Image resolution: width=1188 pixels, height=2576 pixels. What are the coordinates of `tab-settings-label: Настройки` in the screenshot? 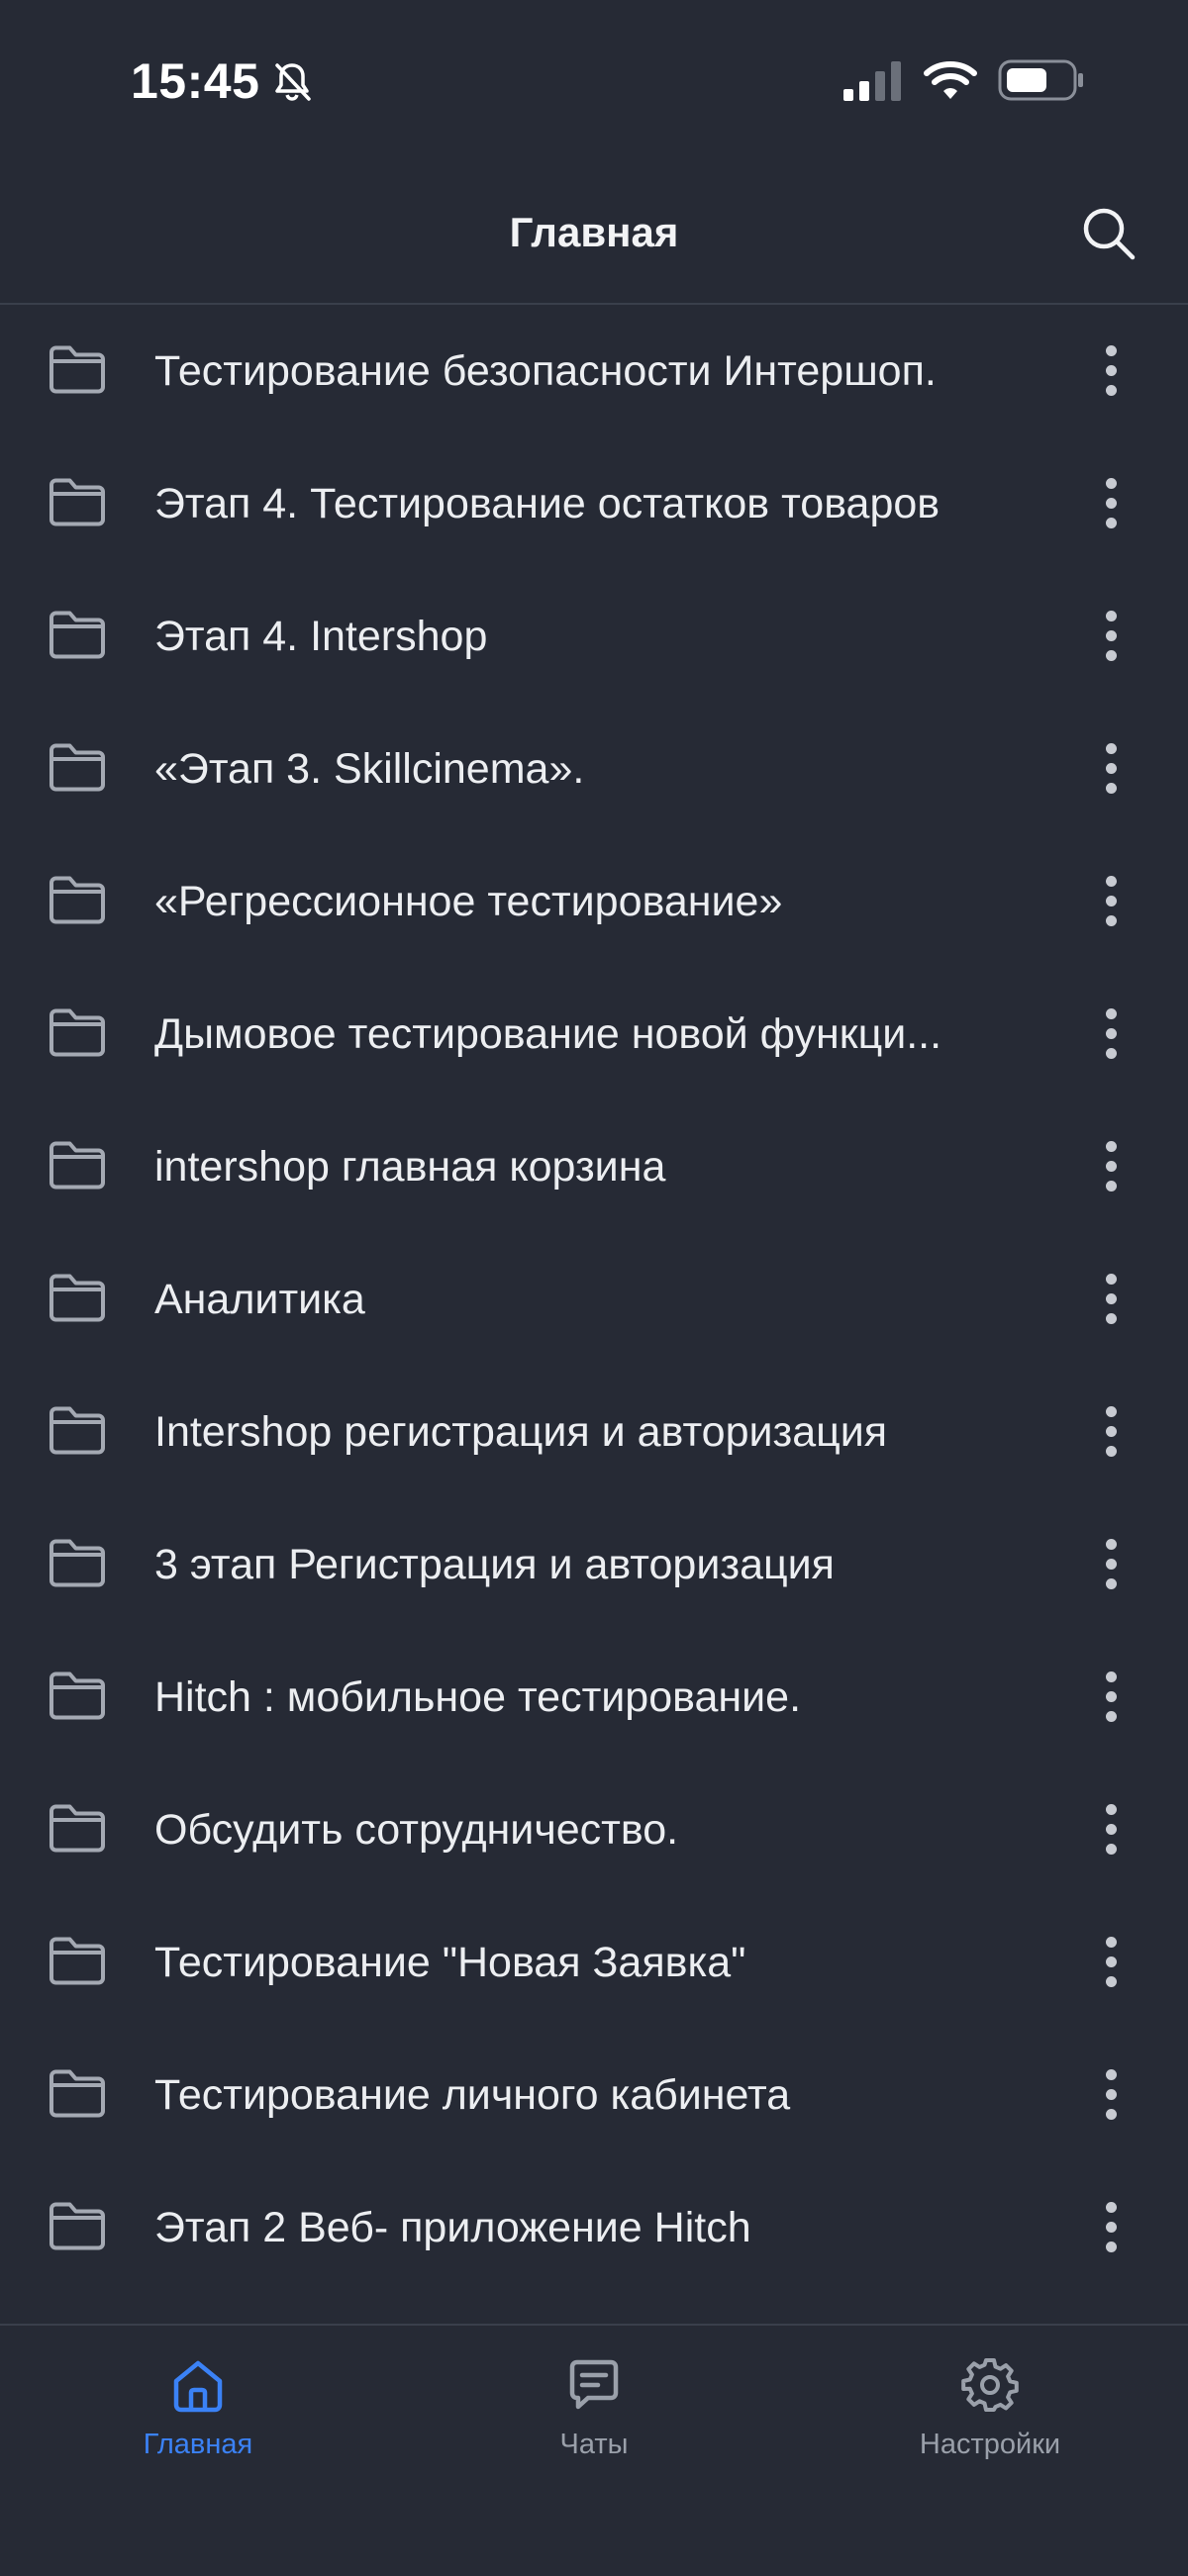 It's located at (990, 2444).